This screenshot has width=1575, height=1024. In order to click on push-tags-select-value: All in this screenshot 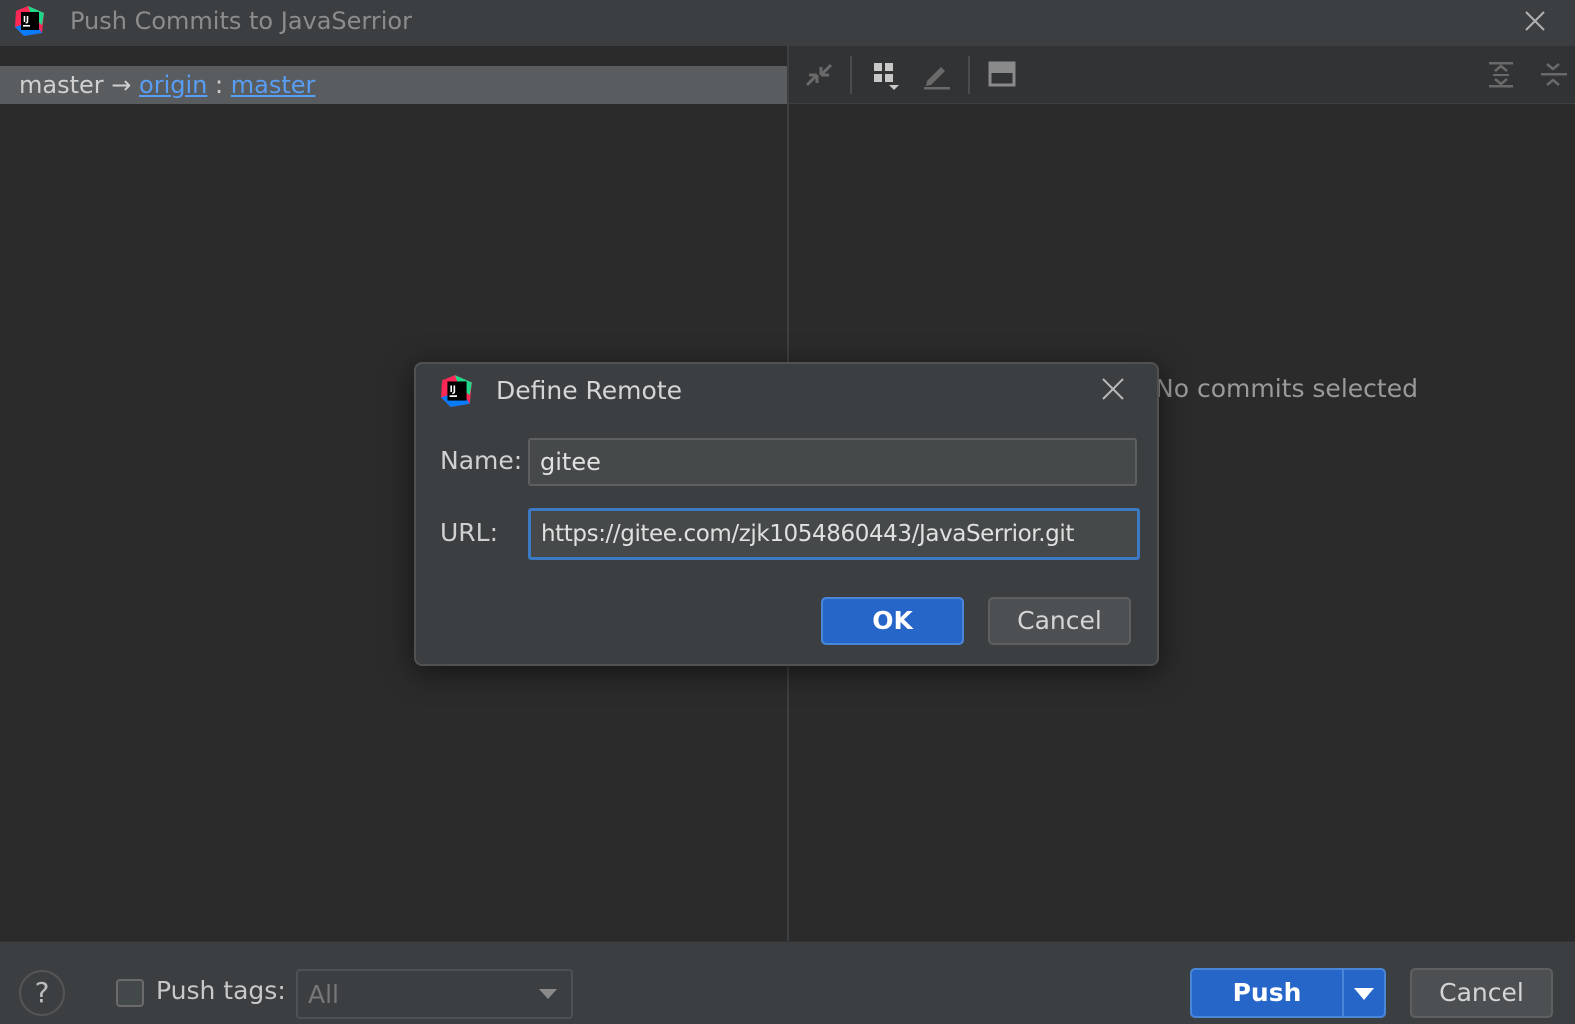, I will do `click(323, 994)`.